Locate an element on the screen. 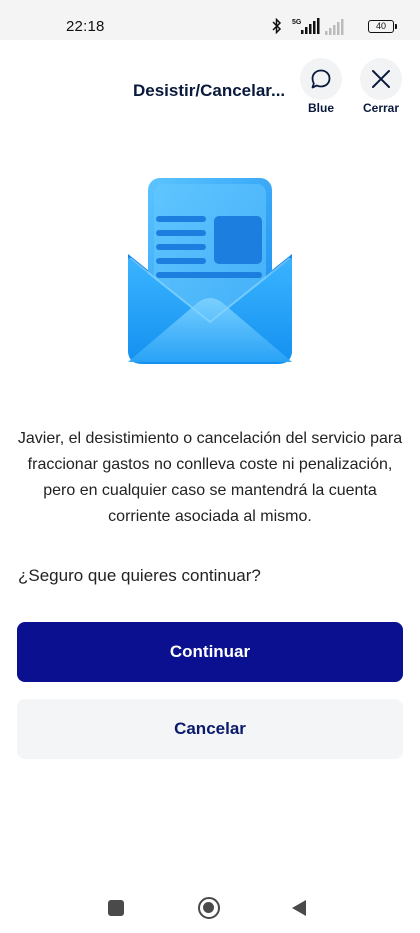 The width and height of the screenshot is (420, 933). system-nav-bar is located at coordinates (210, 905).